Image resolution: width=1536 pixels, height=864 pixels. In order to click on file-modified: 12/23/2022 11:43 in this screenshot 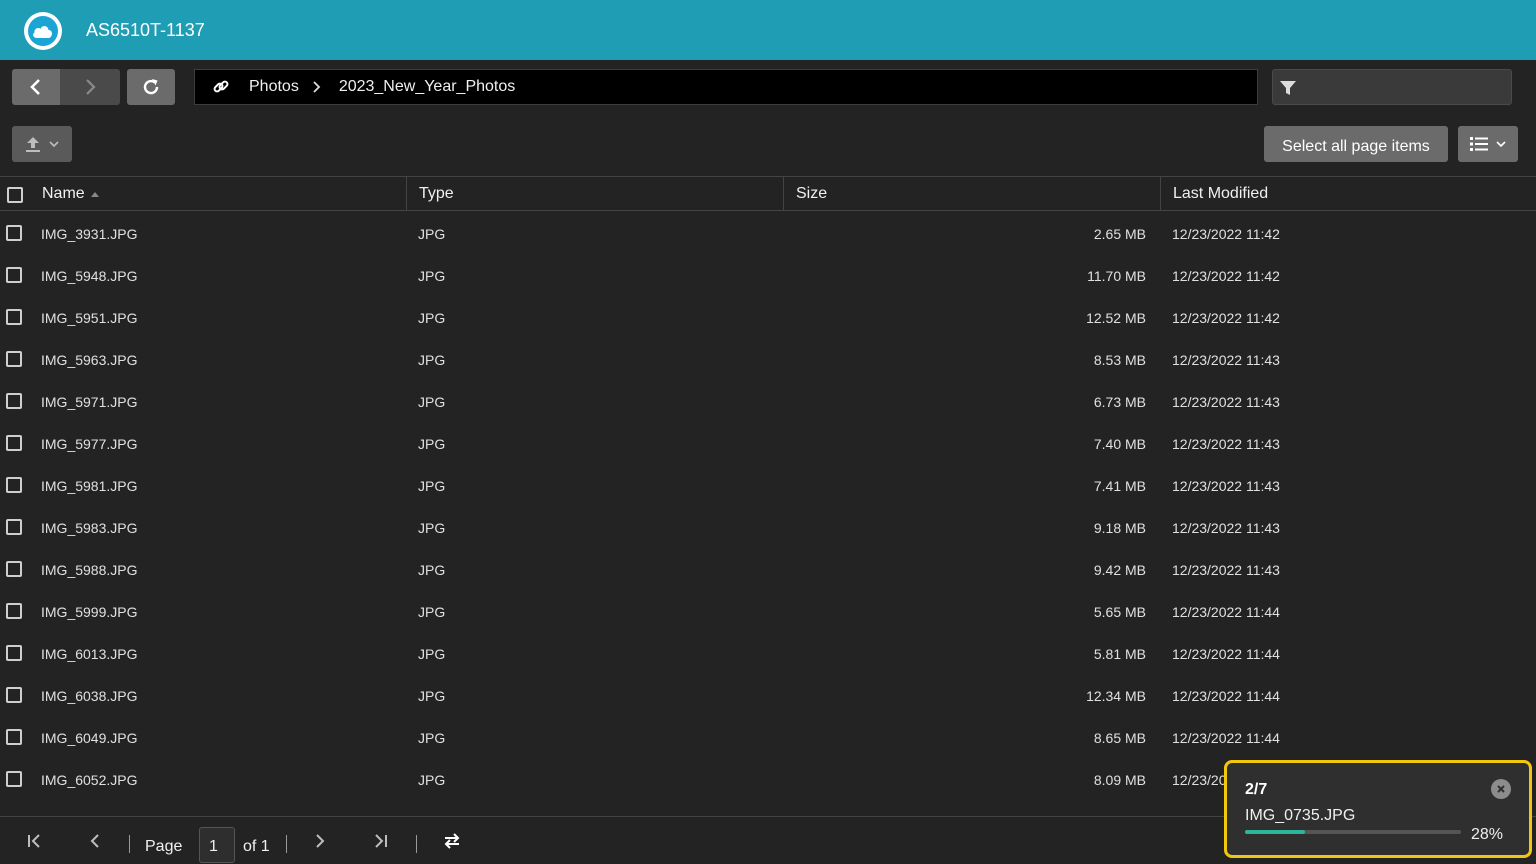, I will do `click(1226, 570)`.